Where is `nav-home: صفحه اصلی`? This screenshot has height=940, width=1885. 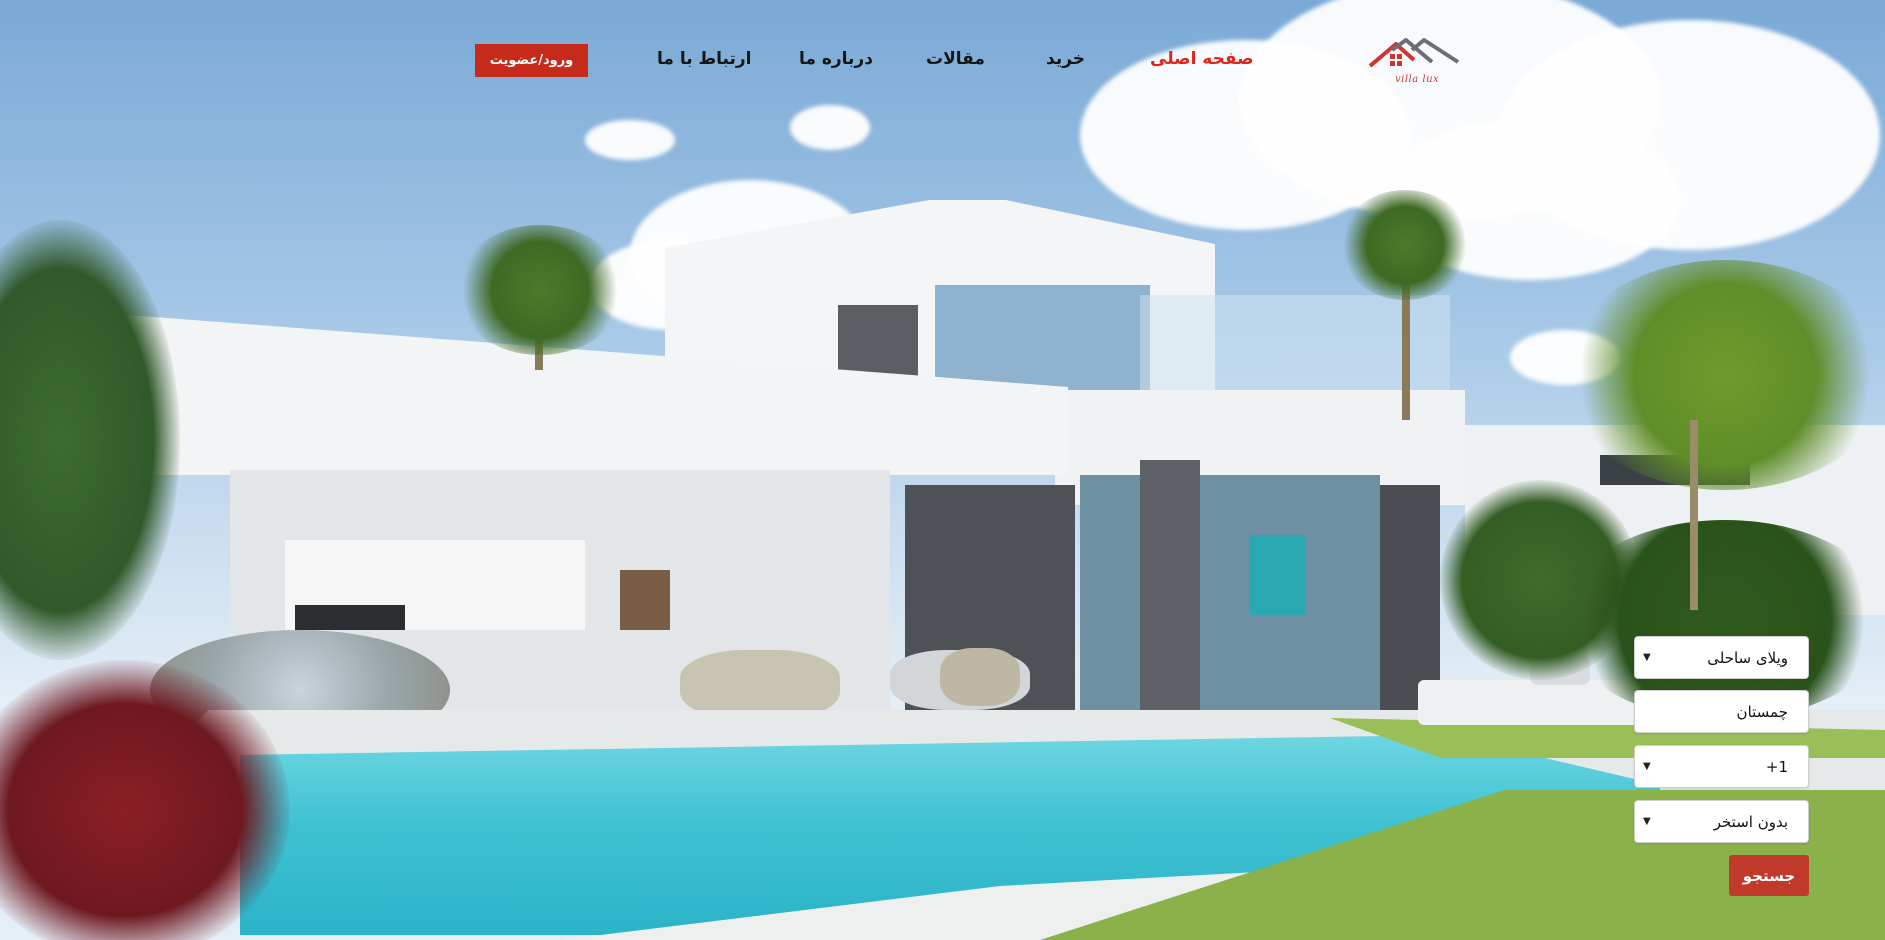 nav-home: صفحه اصلی is located at coordinates (1202, 59).